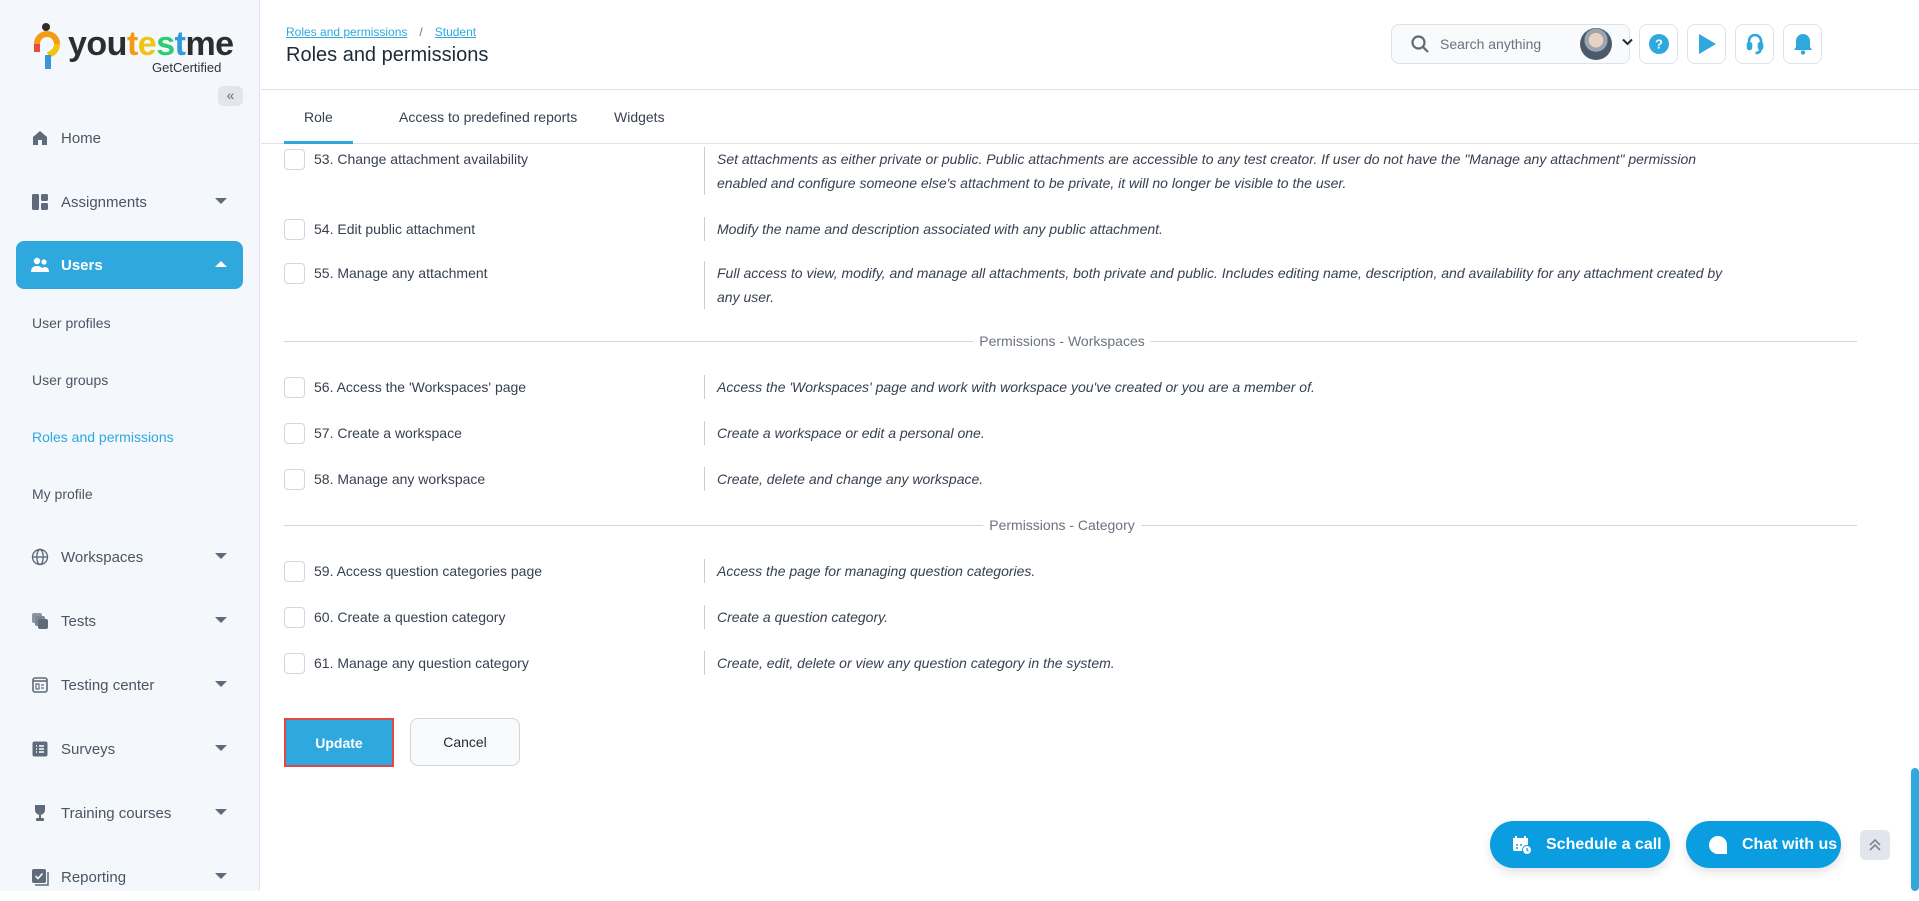  I want to click on permission-name: 60. Create a question category, so click(409, 617).